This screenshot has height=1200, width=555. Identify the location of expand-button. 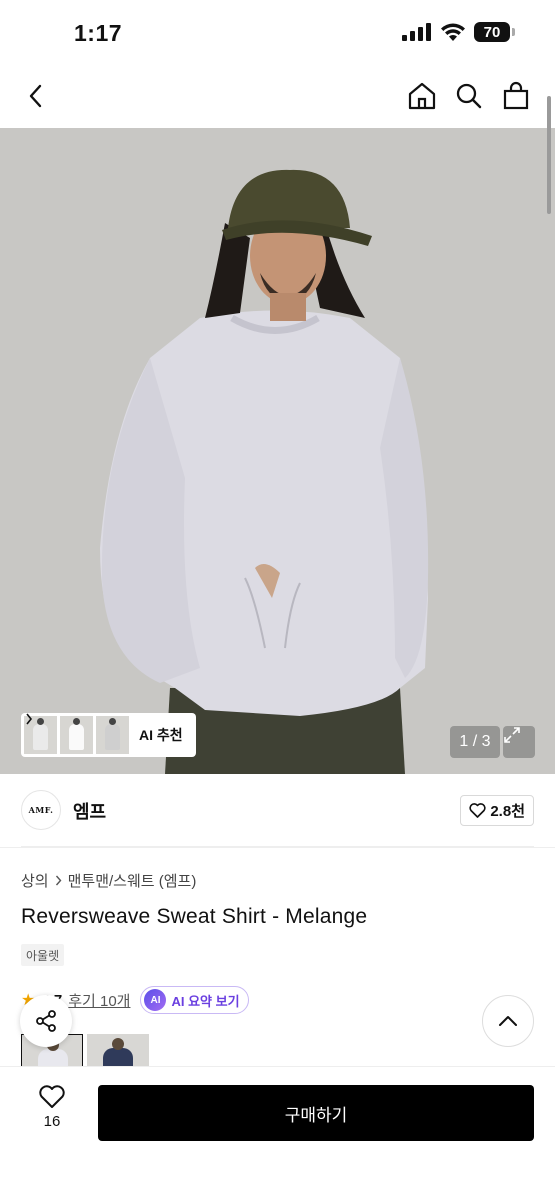
(519, 742).